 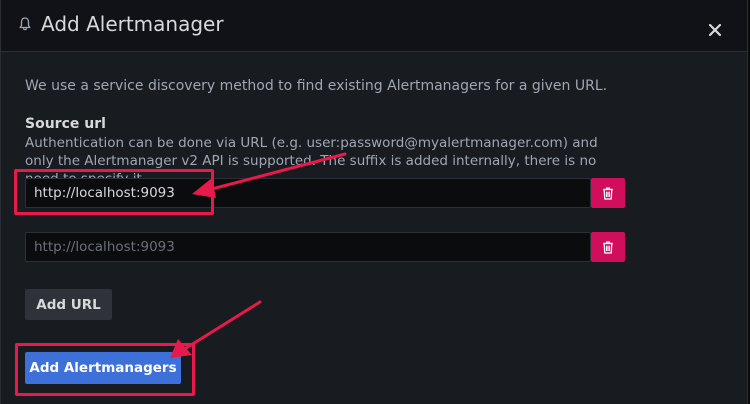 What do you see at coordinates (25, 24) in the screenshot?
I see `bell-icon` at bounding box center [25, 24].